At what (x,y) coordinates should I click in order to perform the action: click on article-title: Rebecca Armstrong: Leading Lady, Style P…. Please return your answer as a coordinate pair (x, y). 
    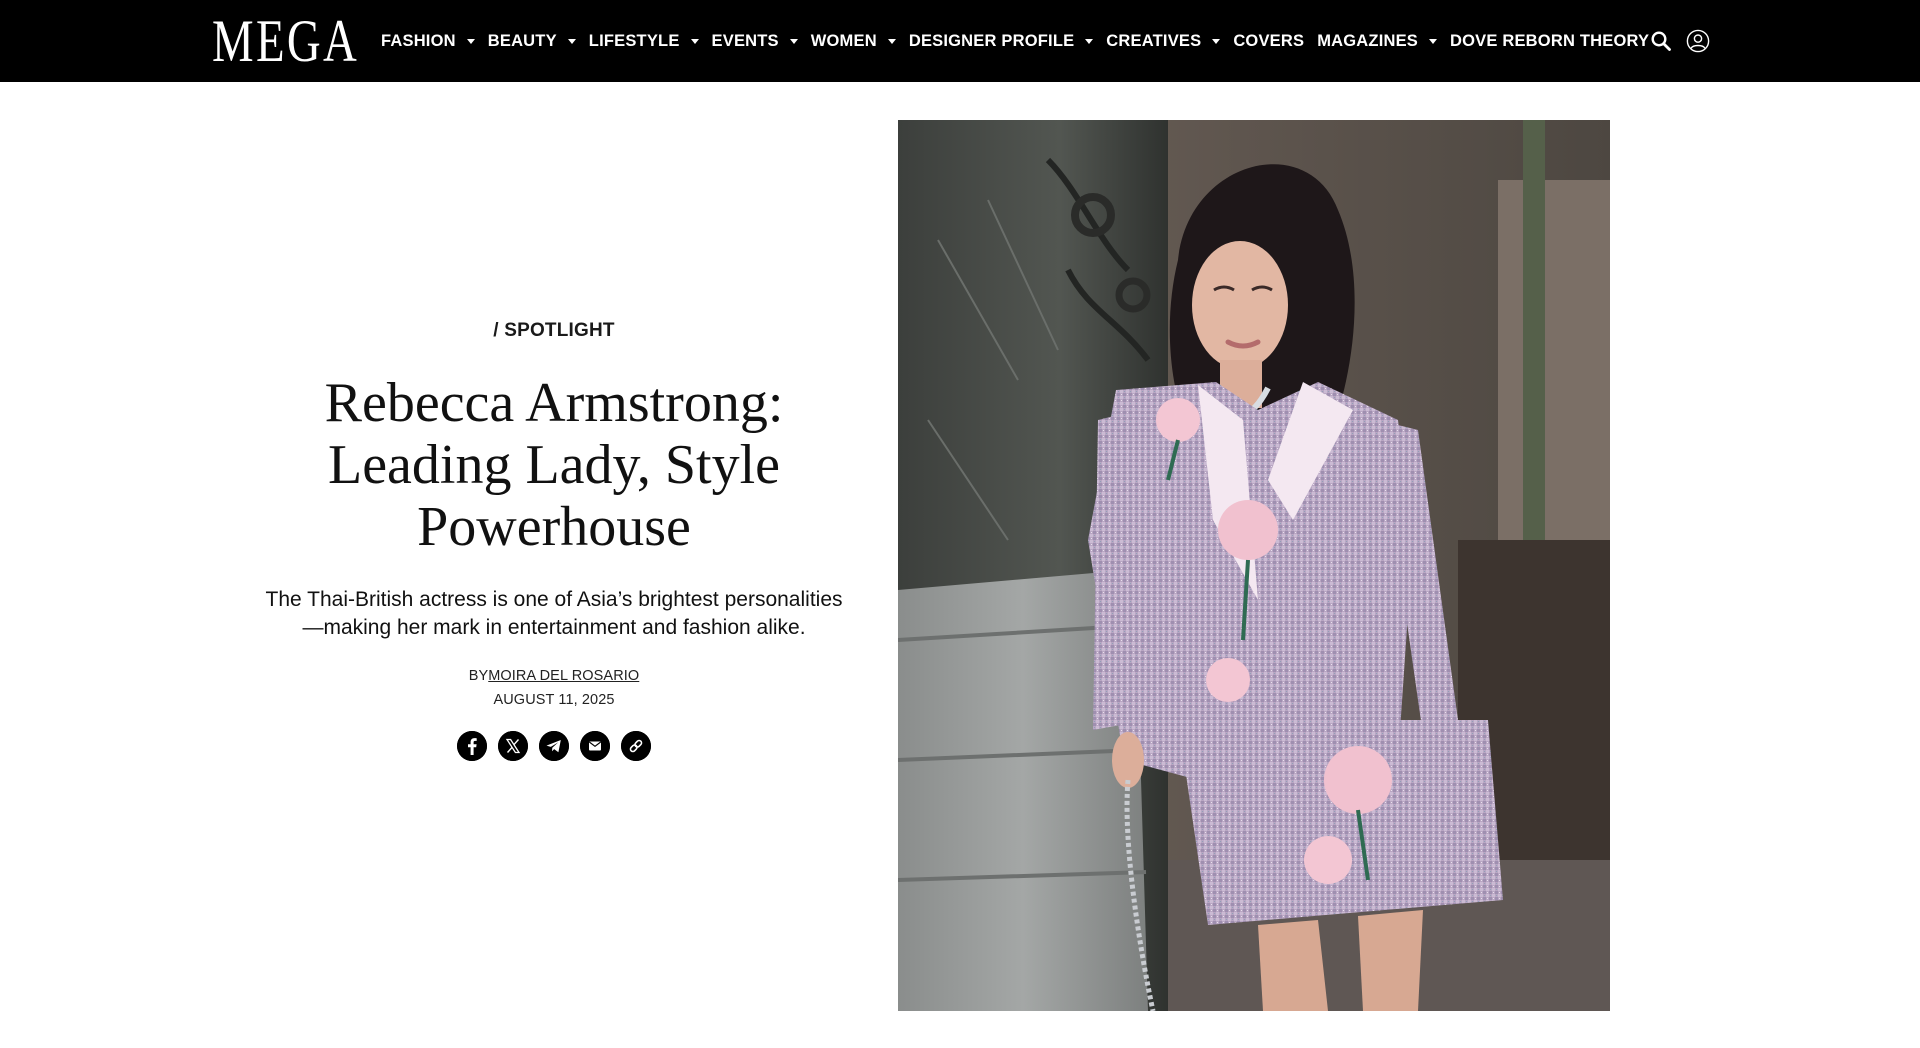
    Looking at the image, I should click on (554, 465).